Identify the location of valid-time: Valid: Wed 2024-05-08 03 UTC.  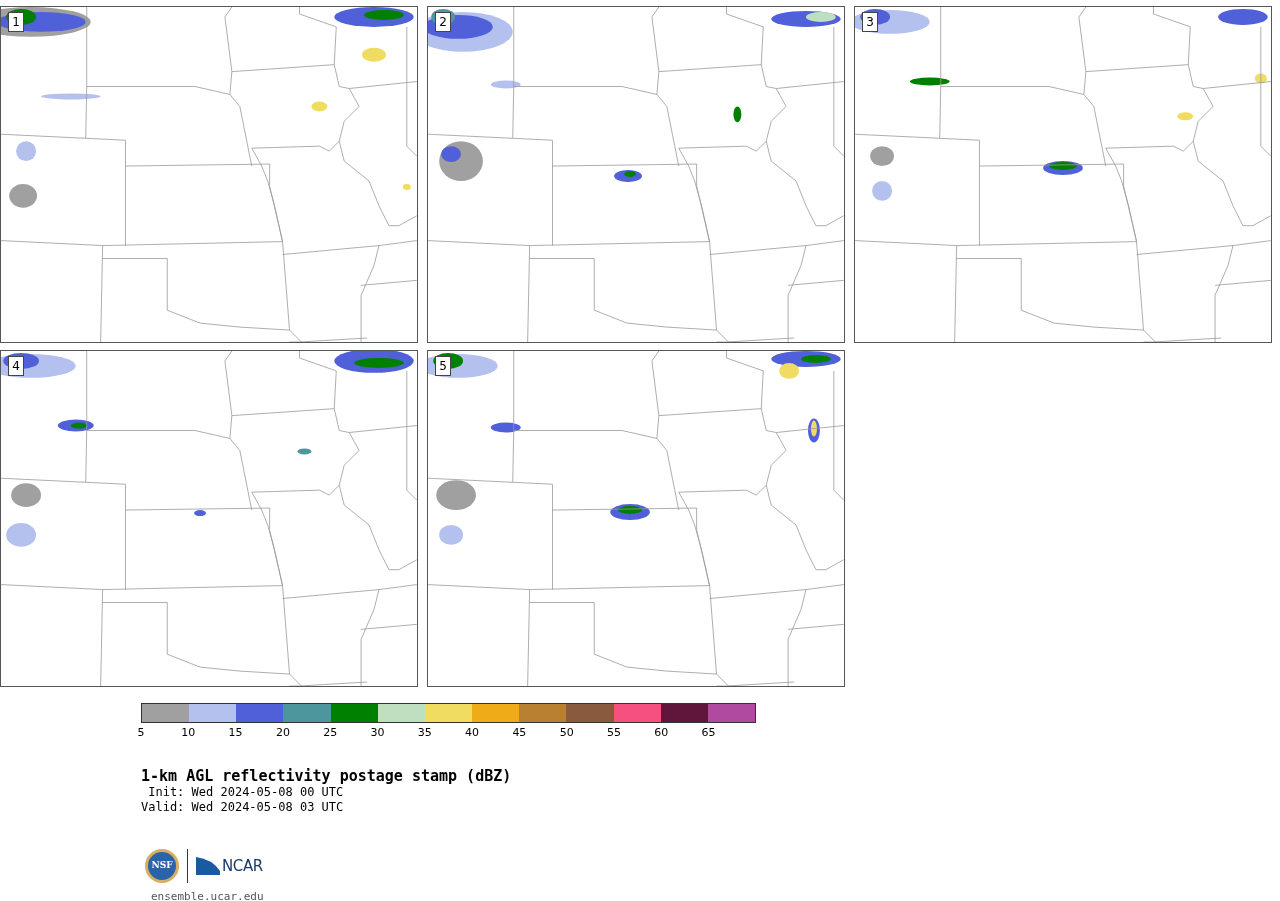
(242, 807).